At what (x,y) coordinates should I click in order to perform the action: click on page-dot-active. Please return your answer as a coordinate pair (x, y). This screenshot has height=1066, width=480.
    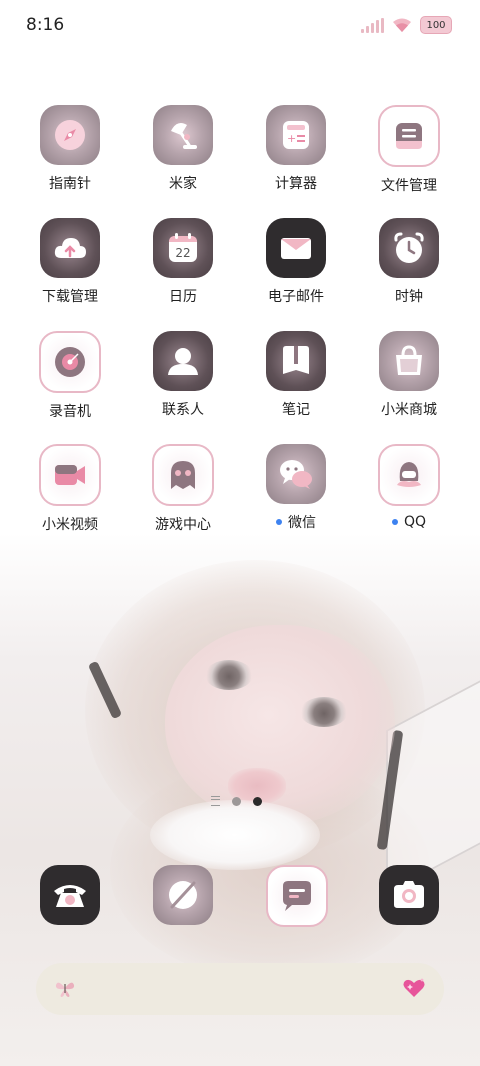
    Looking at the image, I should click on (257, 801).